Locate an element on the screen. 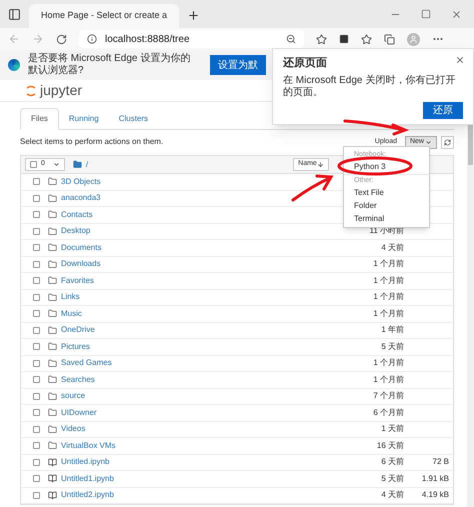  file-name: Links is located at coordinates (70, 297).